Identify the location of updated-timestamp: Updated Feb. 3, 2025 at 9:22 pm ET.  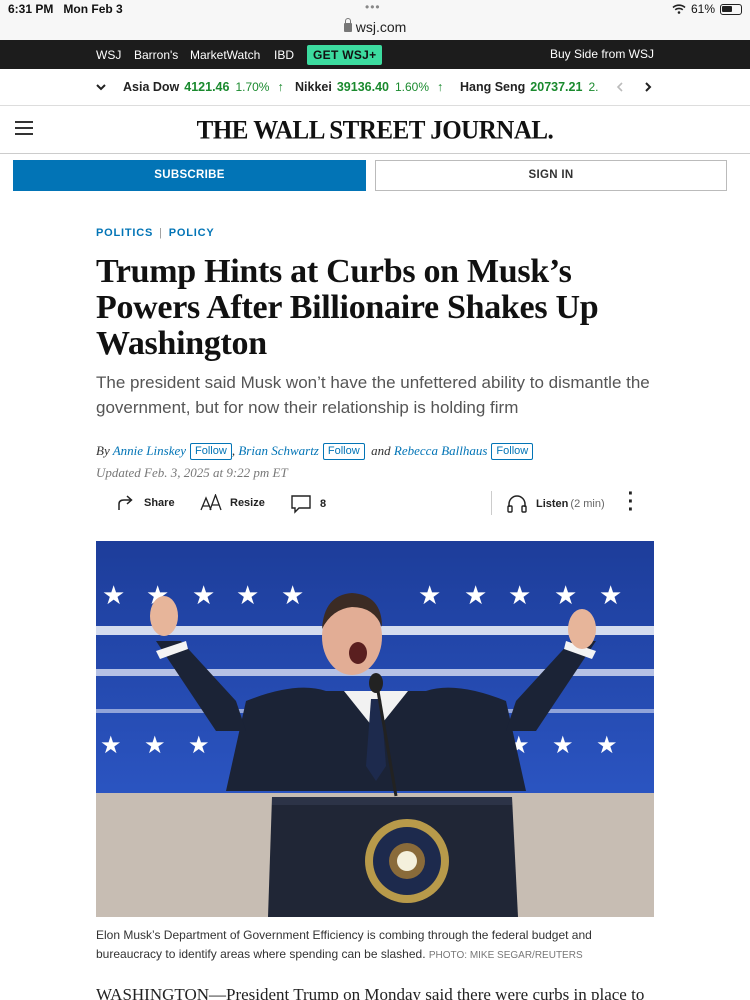
(192, 472).